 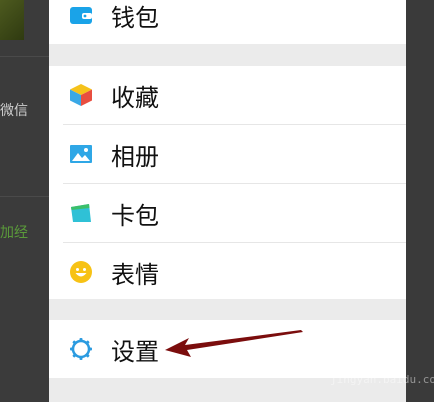 What do you see at coordinates (227, 154) in the screenshot?
I see `menu-item-album: 相册` at bounding box center [227, 154].